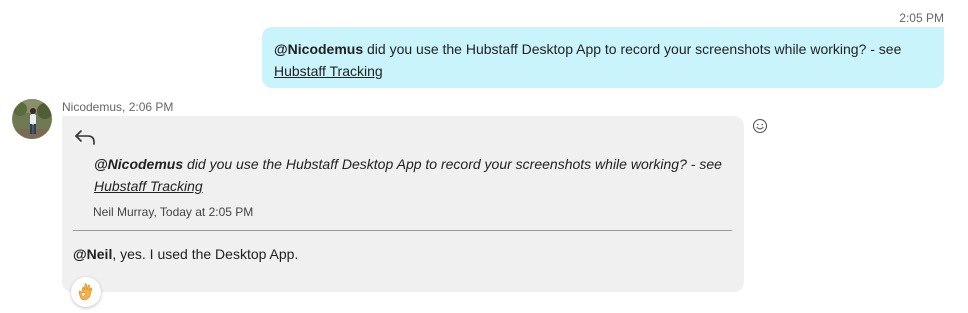 The height and width of the screenshot is (313, 968). I want to click on quoted-meta: Neil Murray, Today at 2:05 PM, so click(173, 212).